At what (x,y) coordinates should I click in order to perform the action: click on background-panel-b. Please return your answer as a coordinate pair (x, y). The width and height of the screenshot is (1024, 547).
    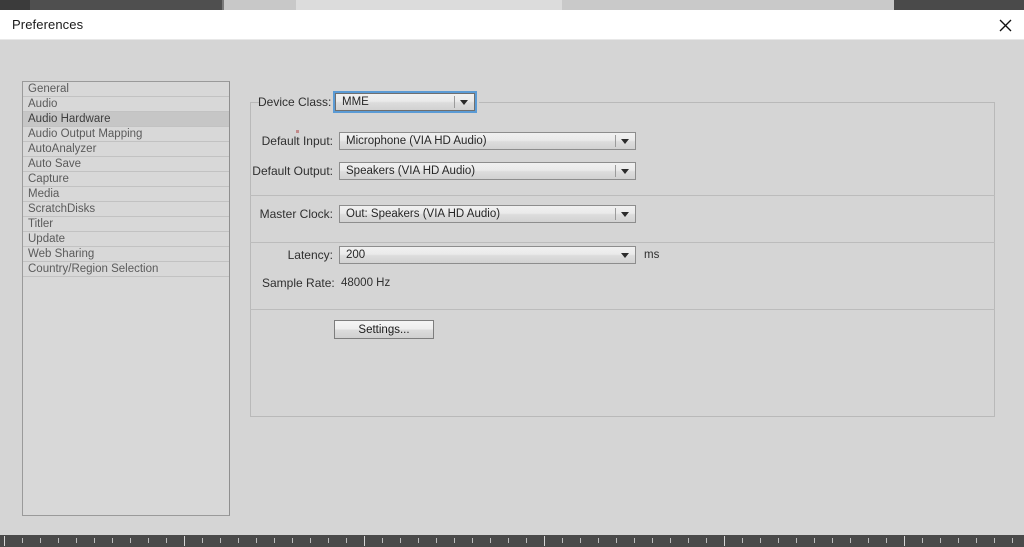
    Looking at the image, I should click on (126, 5).